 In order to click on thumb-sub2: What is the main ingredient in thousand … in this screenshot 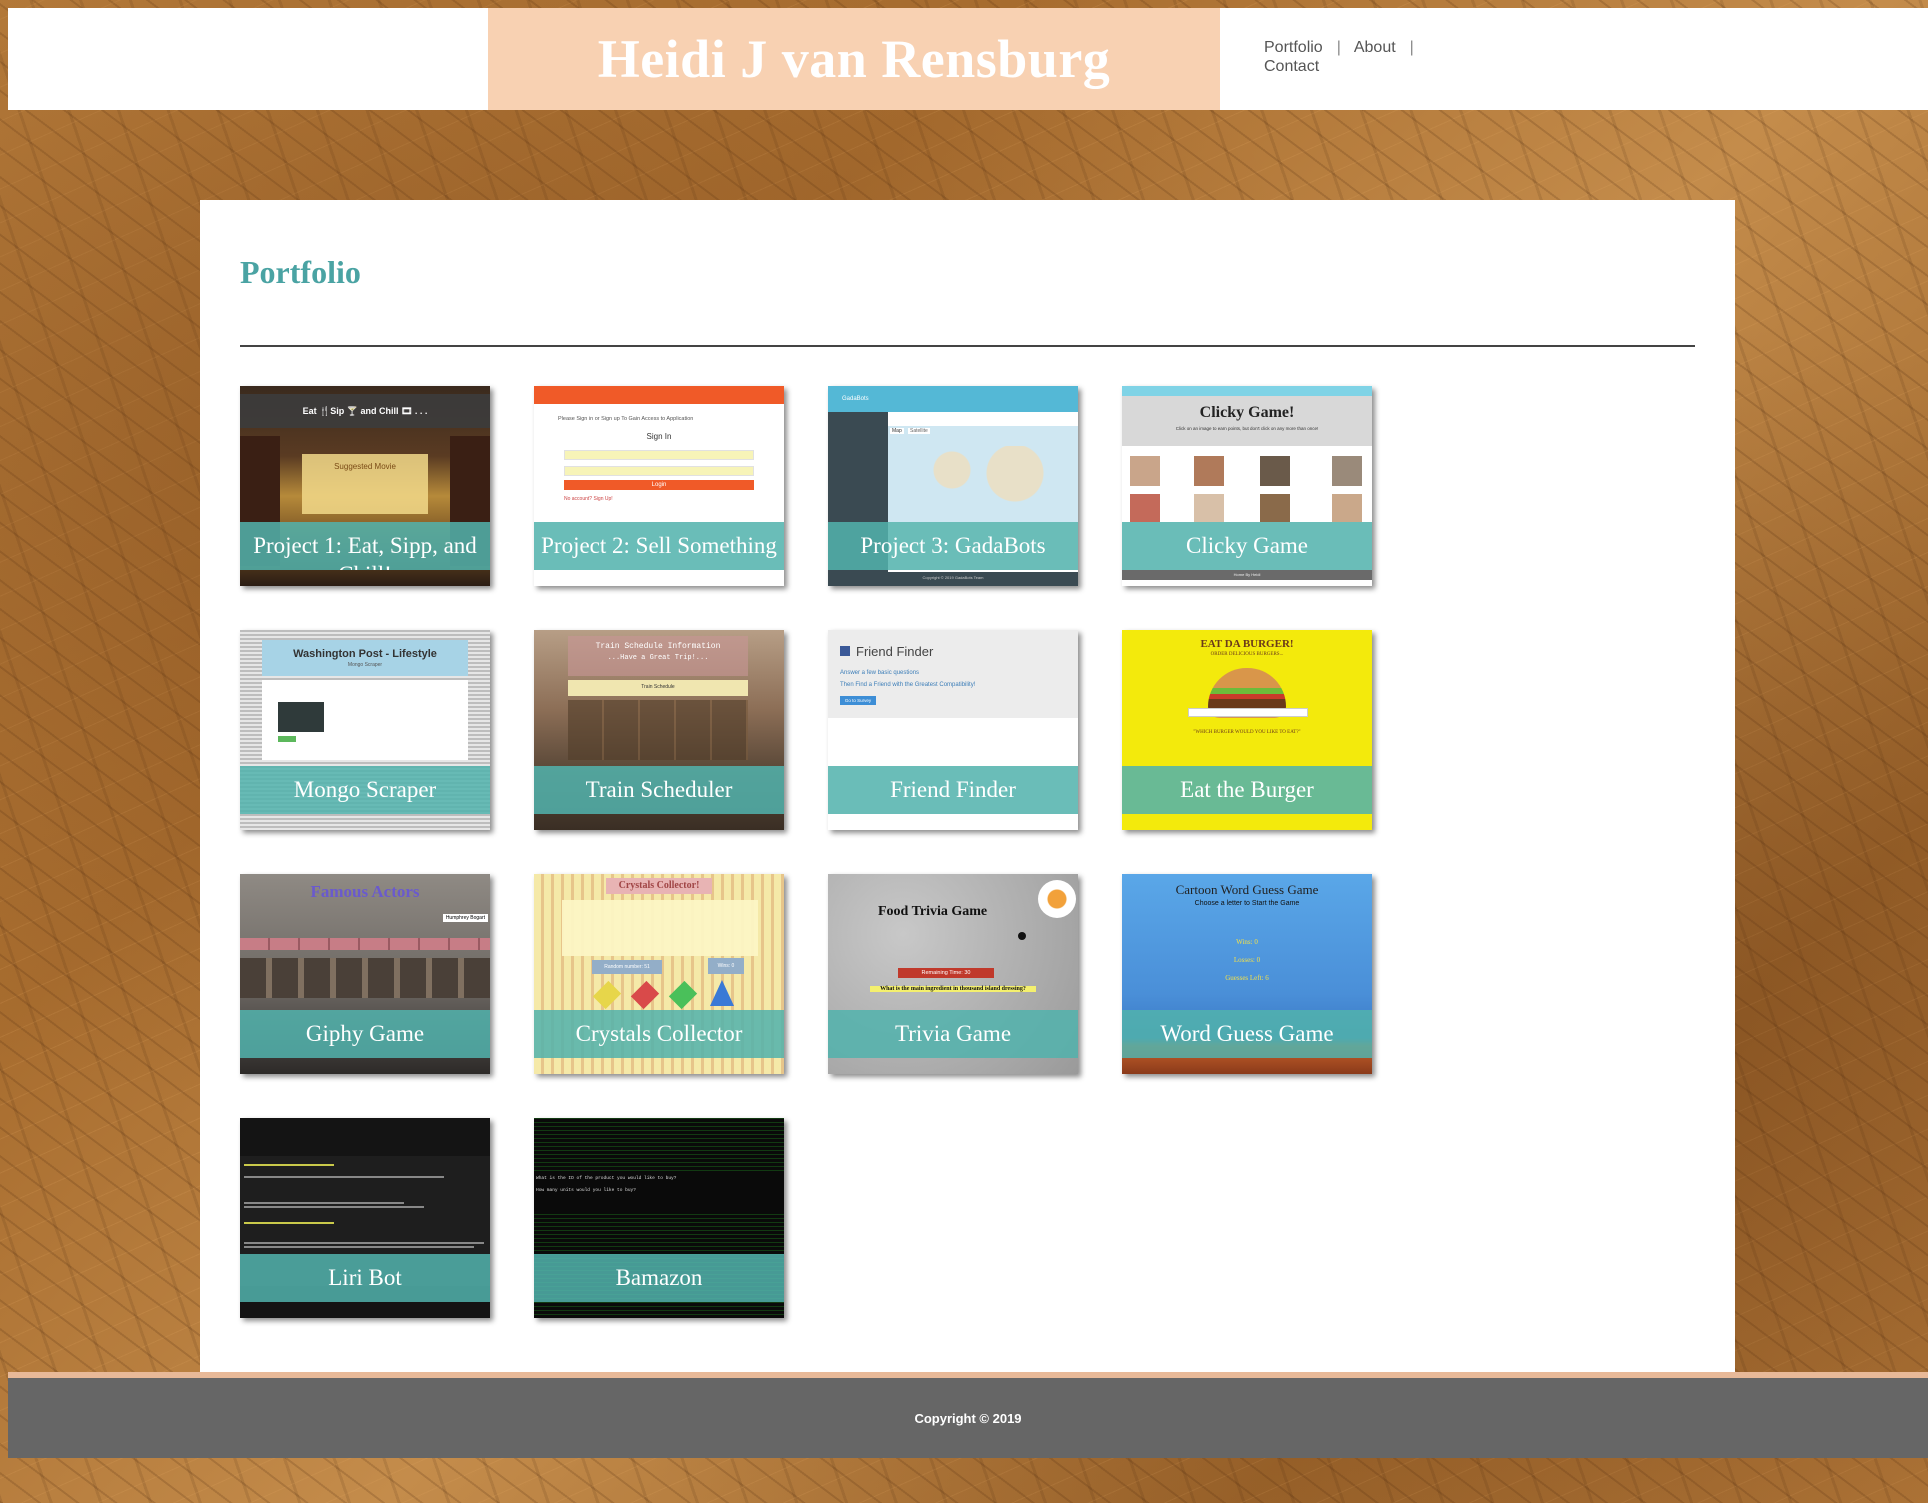, I will do `click(953, 989)`.